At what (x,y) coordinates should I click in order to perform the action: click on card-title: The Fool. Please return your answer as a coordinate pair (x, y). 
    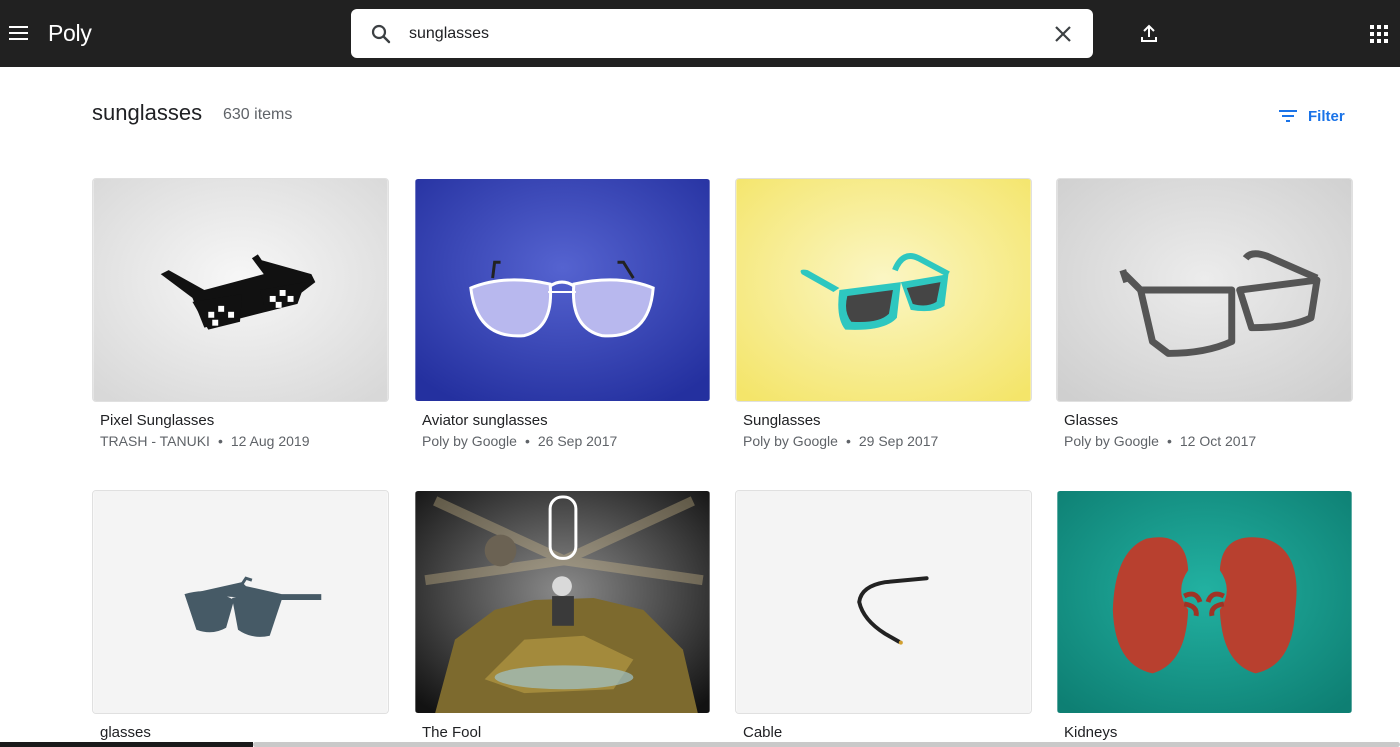
    Looking at the image, I should click on (451, 732).